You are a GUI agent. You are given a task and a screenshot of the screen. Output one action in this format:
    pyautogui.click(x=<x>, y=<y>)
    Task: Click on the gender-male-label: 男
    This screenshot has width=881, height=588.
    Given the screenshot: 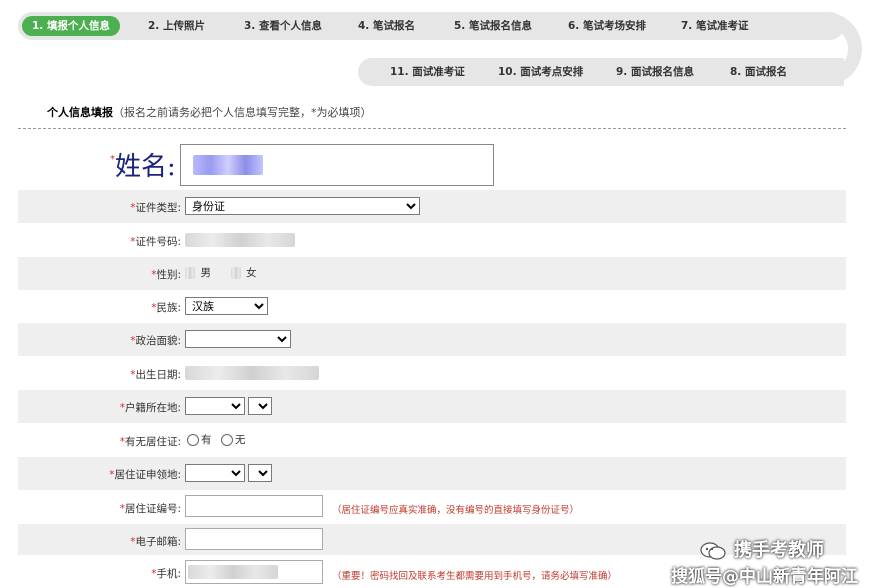 What is the action you would take?
    pyautogui.click(x=206, y=273)
    